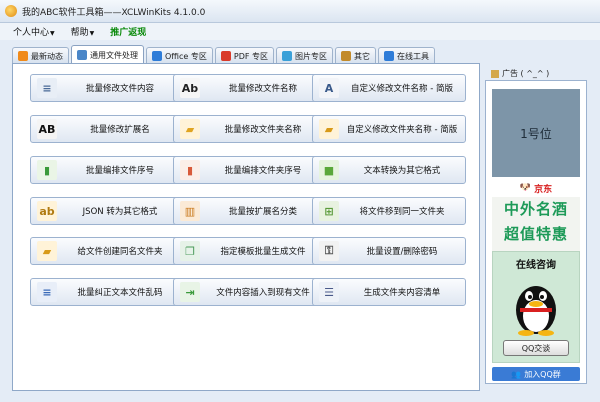  I want to click on qq-group-icon: 👥, so click(516, 374).